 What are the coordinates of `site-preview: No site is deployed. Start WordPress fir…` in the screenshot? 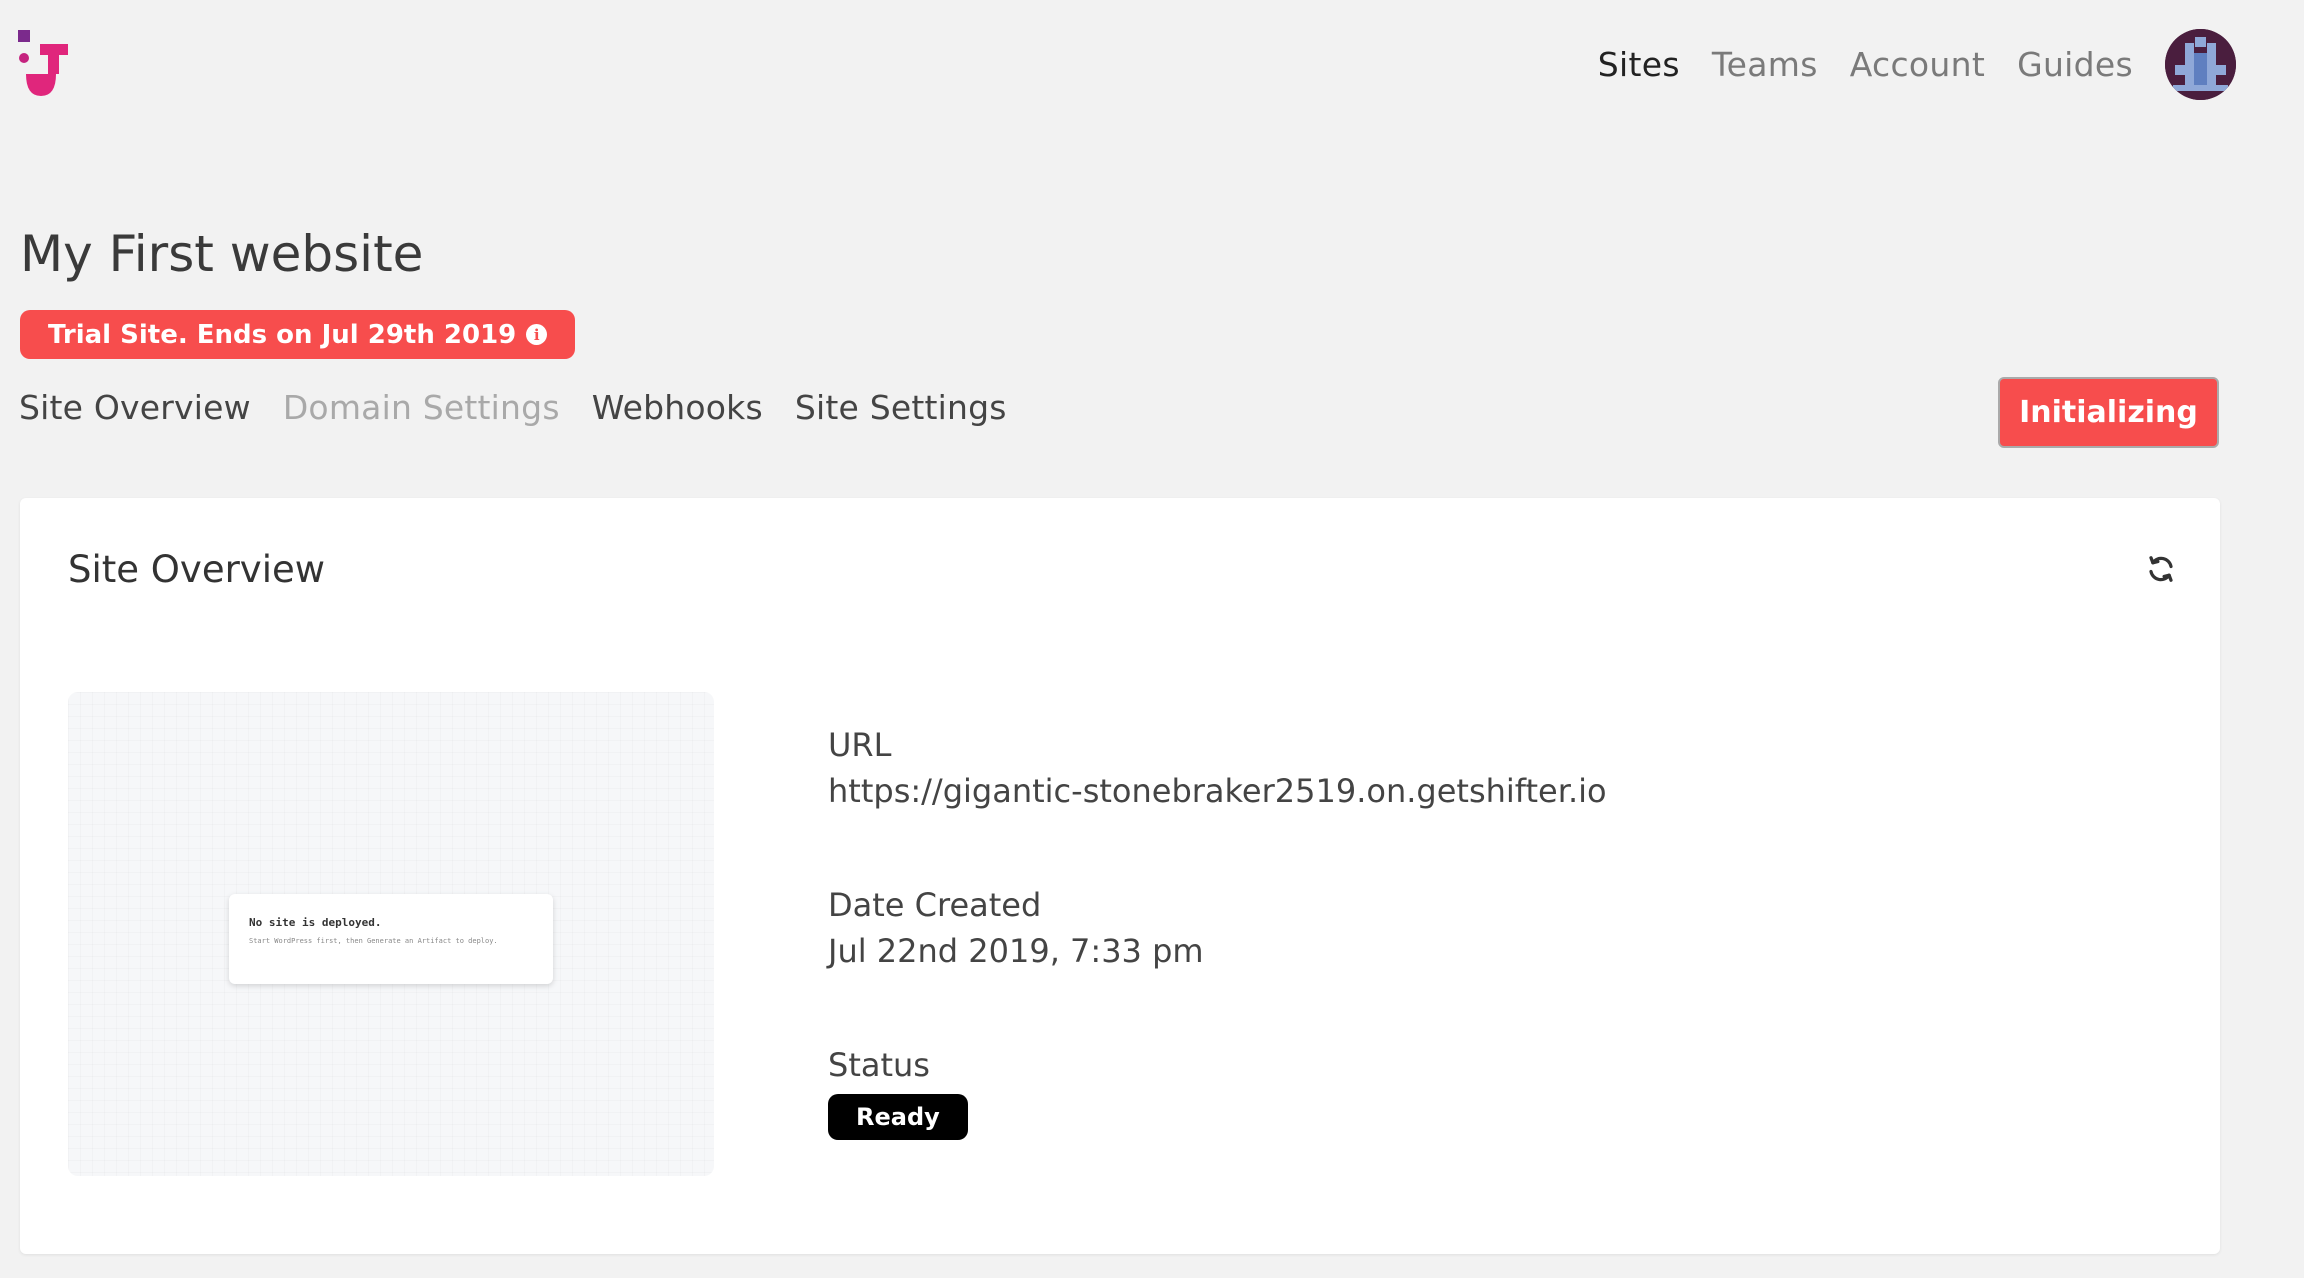 It's located at (391, 934).